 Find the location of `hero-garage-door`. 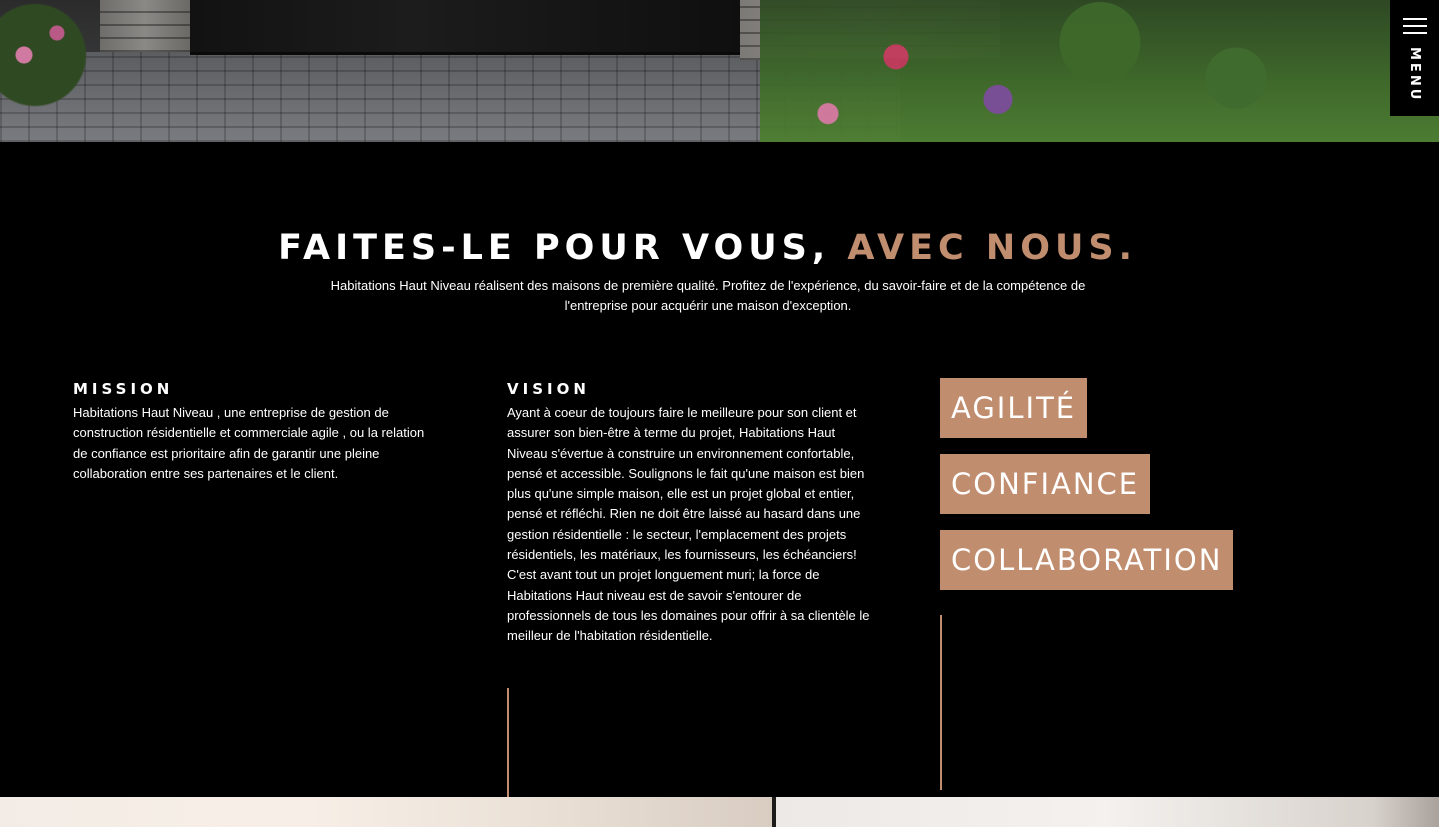

hero-garage-door is located at coordinates (465, 27).